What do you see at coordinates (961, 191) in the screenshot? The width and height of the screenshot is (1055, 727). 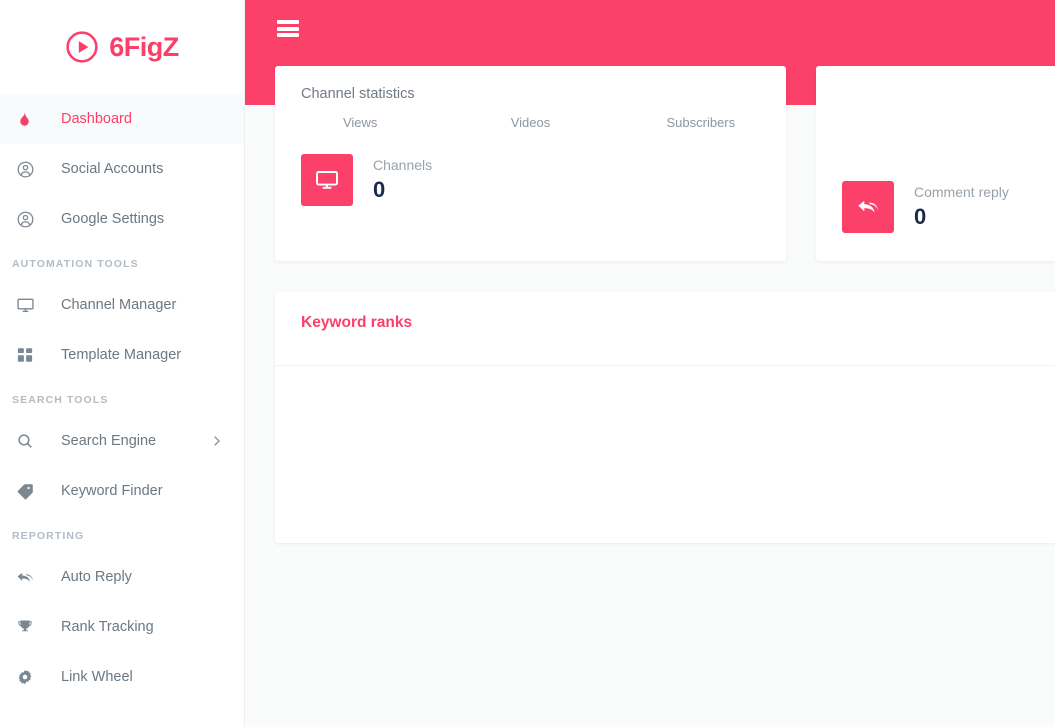 I see `stat-label: Comment reply` at bounding box center [961, 191].